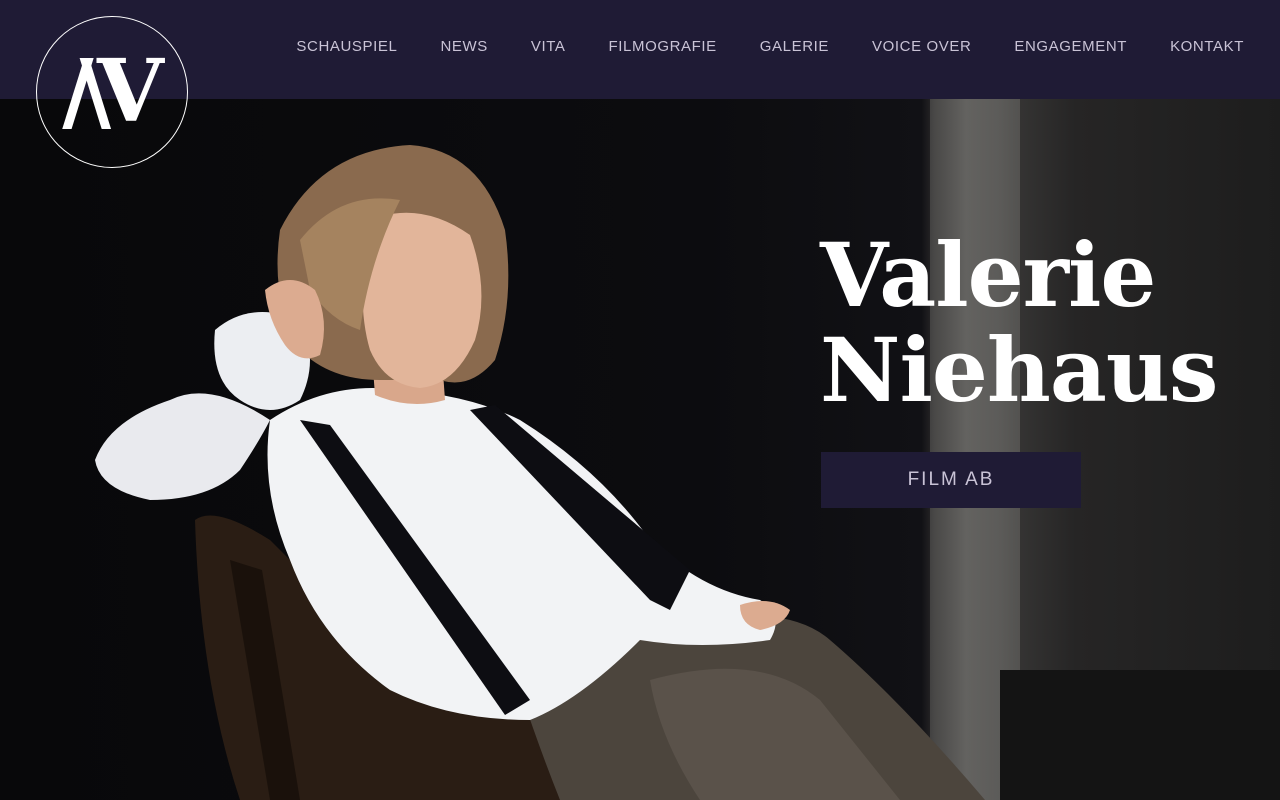  I want to click on site-logo: /\V, so click(112, 92).